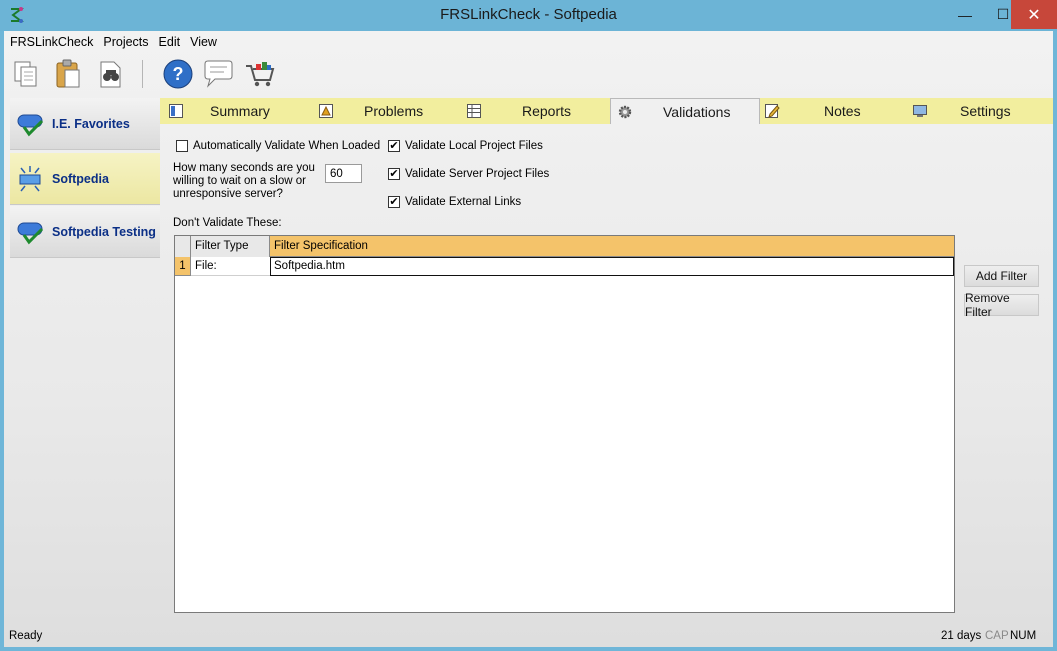 This screenshot has width=1057, height=651. I want to click on dont-validate-label: Don't Validate These:, so click(227, 223).